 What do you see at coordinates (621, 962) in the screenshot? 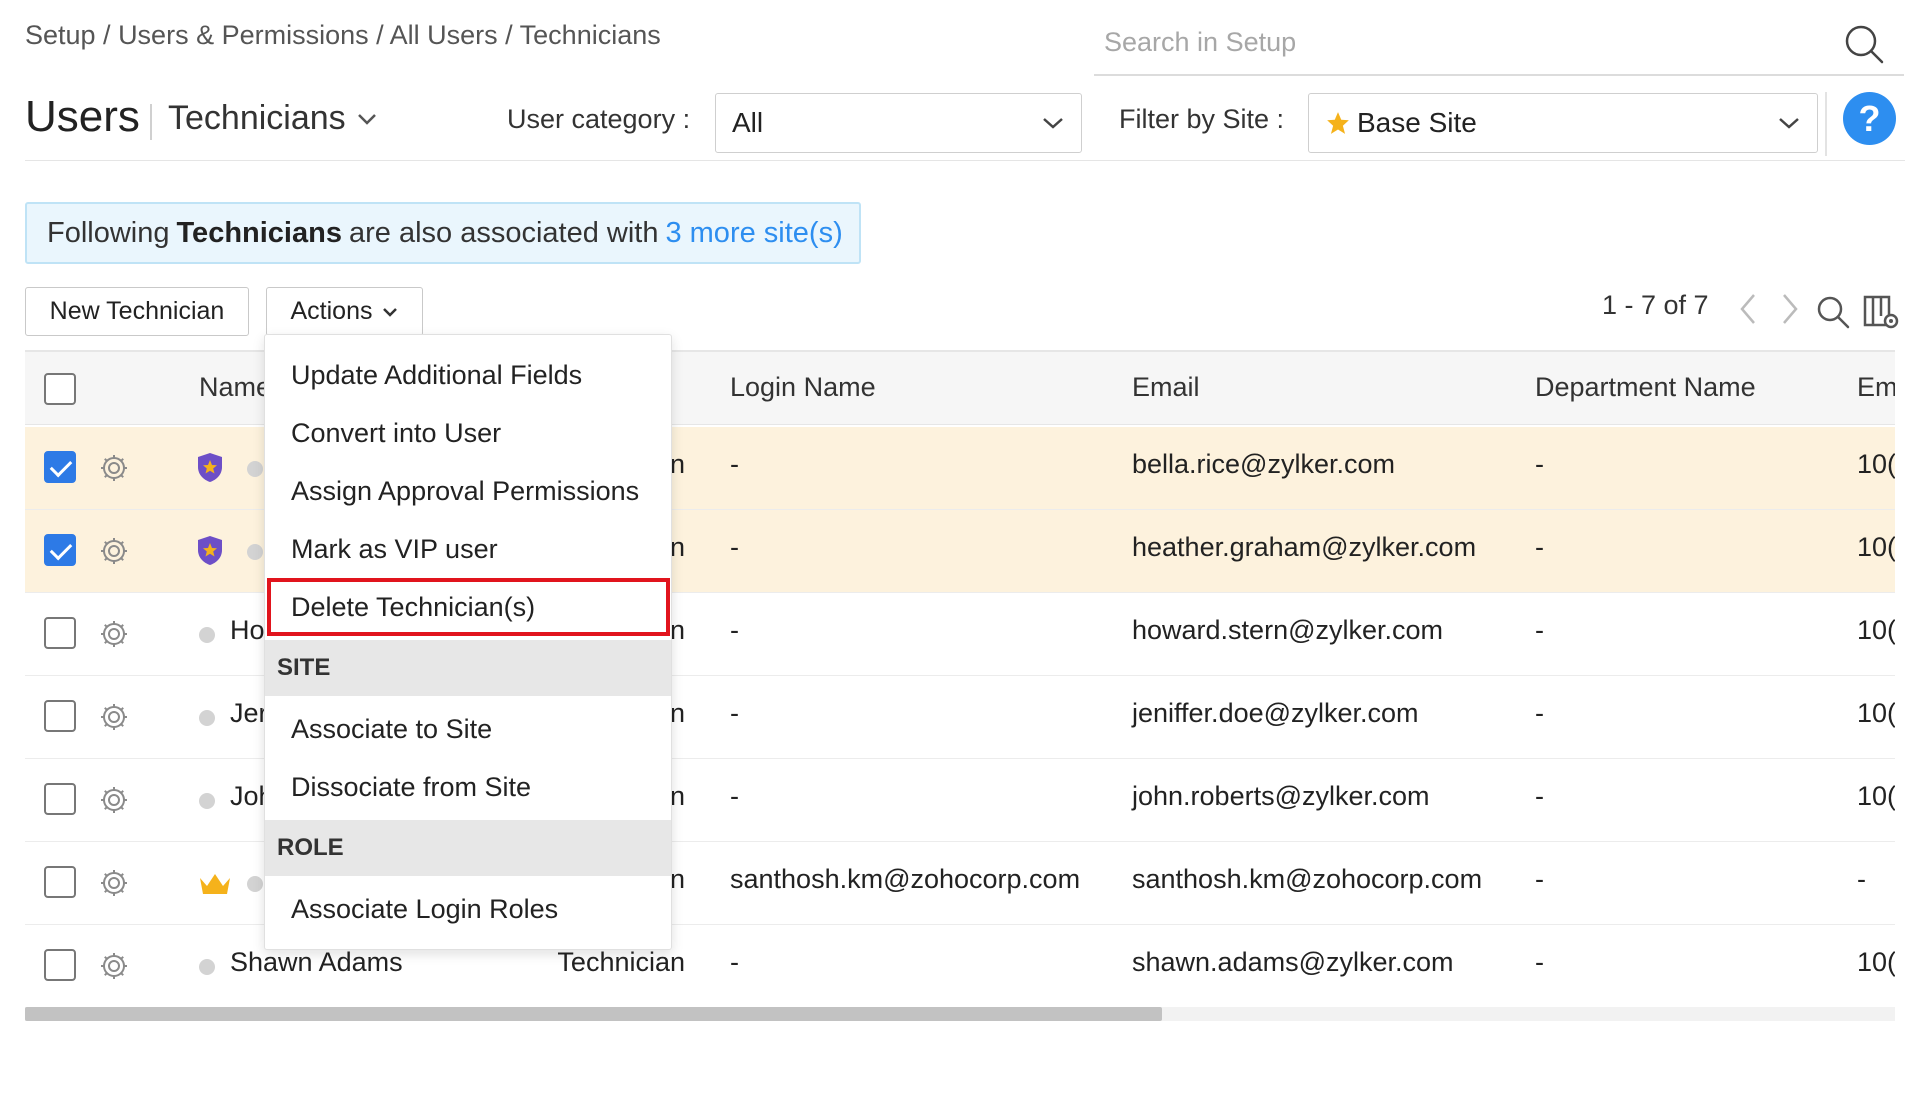
I see `cell-role: Technician` at bounding box center [621, 962].